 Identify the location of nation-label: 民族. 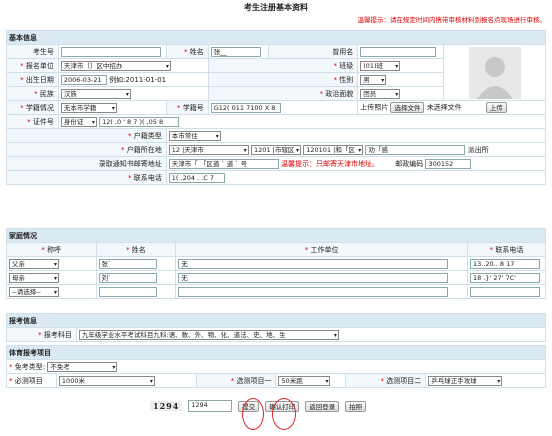
(46, 93).